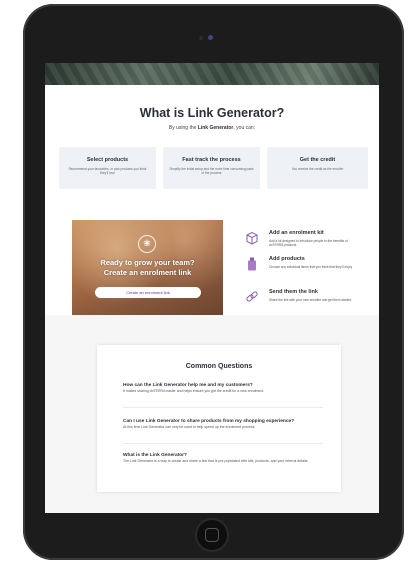 This screenshot has width=408, height=562. What do you see at coordinates (147, 262) in the screenshot?
I see `promo-heading-line1: Ready to grow your team?` at bounding box center [147, 262].